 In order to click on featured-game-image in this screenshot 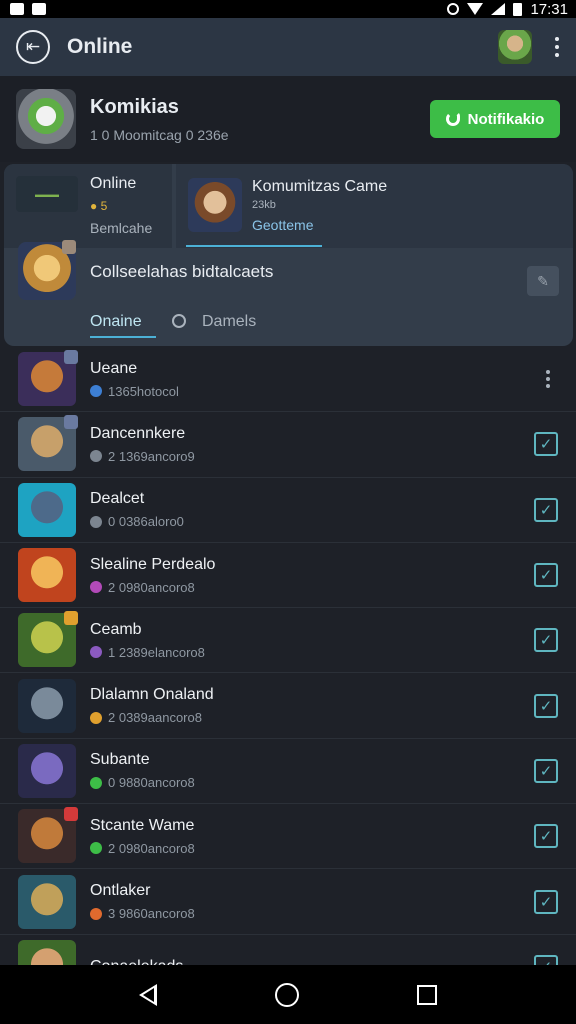, I will do `click(215, 205)`.